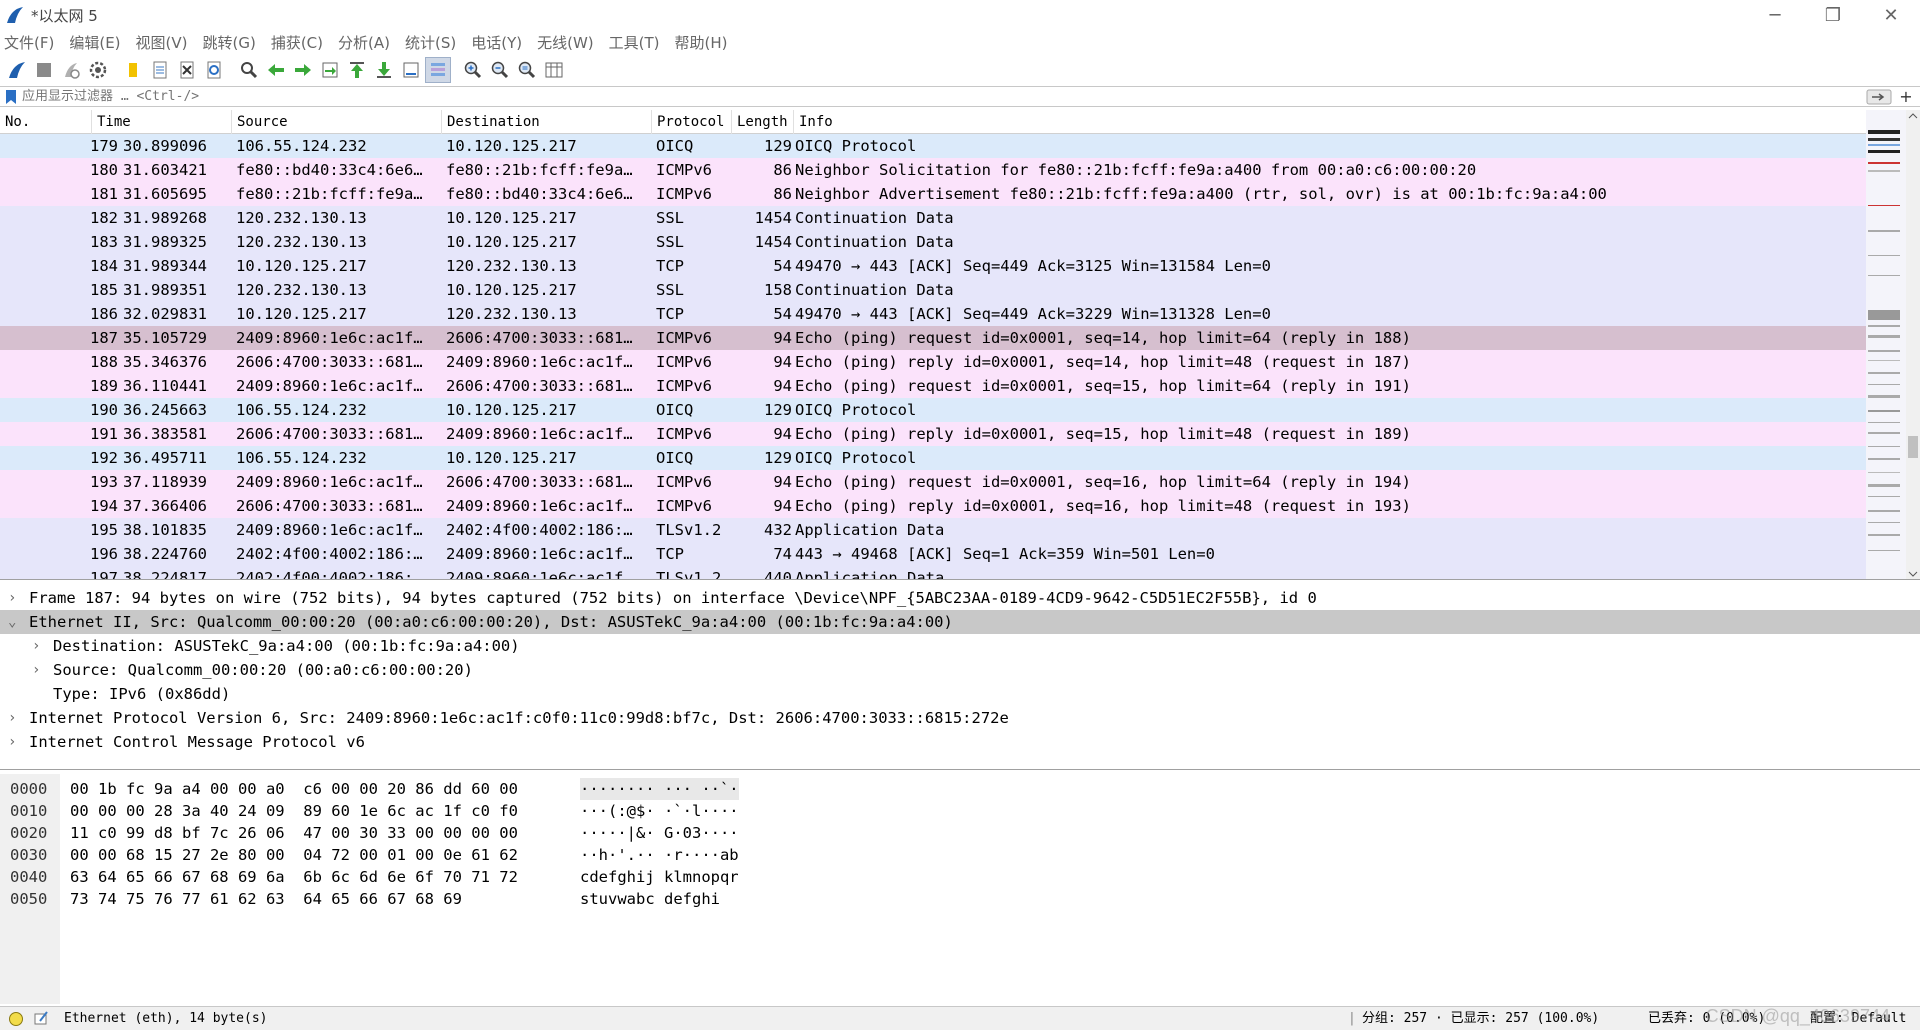 Image resolution: width=1920 pixels, height=1030 pixels. What do you see at coordinates (364, 42) in the screenshot?
I see `menu-analyze: 分析(A)` at bounding box center [364, 42].